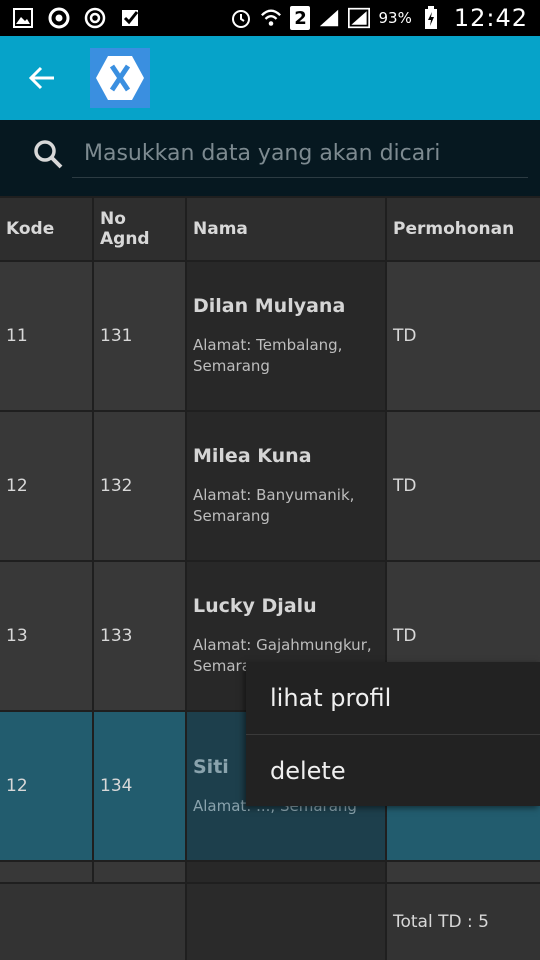 The width and height of the screenshot is (540, 960). I want to click on table-header: Kode No Agnd Nama Permohonan, so click(270, 229).